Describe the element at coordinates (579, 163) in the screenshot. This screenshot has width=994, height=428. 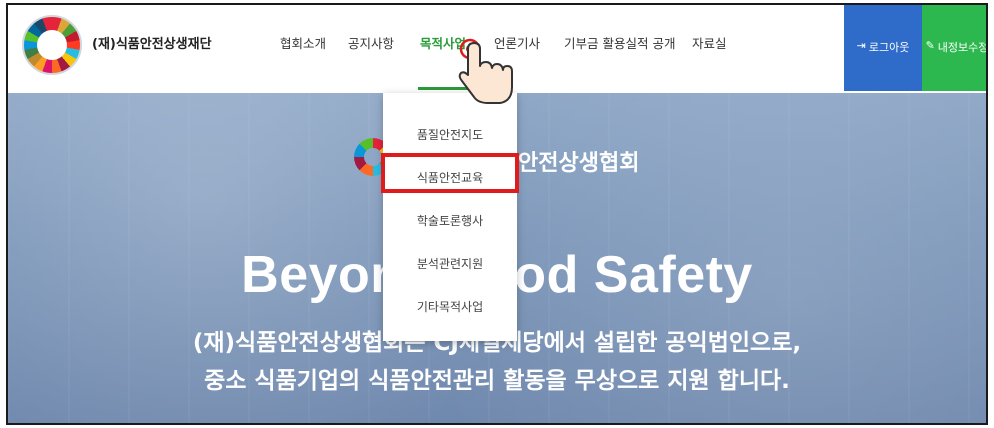
I see `hero-association-name: 안전상생협회` at that location.